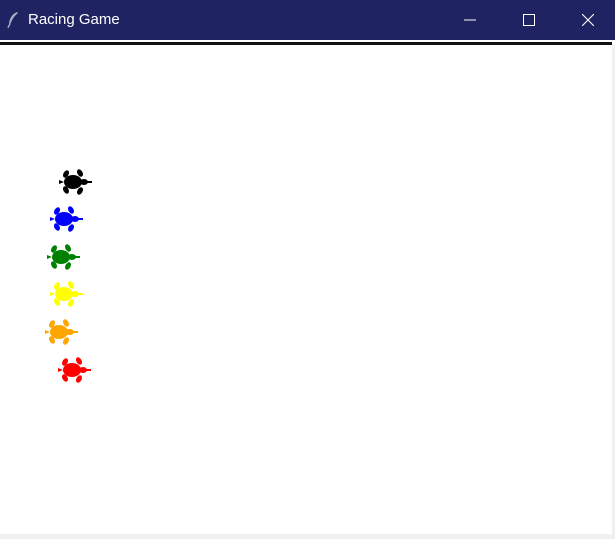  What do you see at coordinates (74, 19) in the screenshot?
I see `window-title: Racing Game` at bounding box center [74, 19].